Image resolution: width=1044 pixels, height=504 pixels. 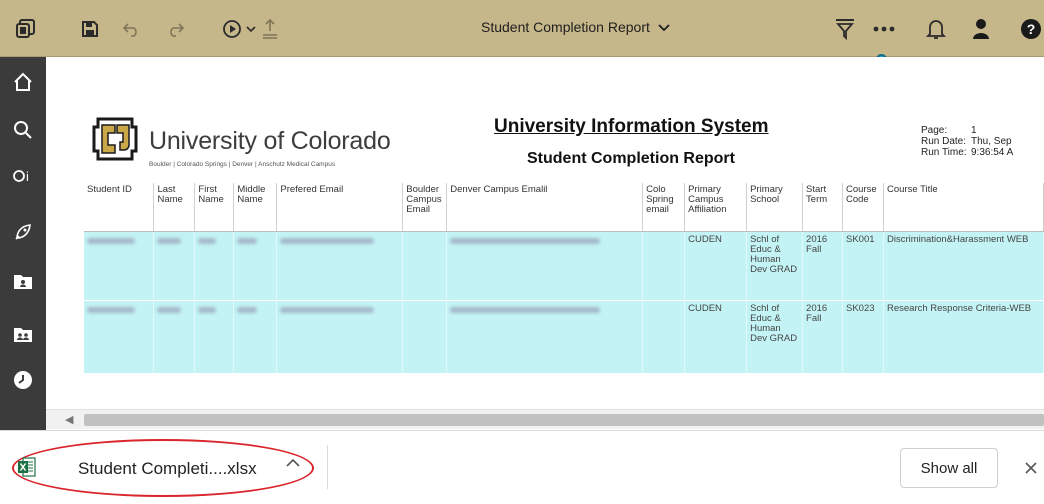 What do you see at coordinates (90, 29) in the screenshot?
I see `save-icon` at bounding box center [90, 29].